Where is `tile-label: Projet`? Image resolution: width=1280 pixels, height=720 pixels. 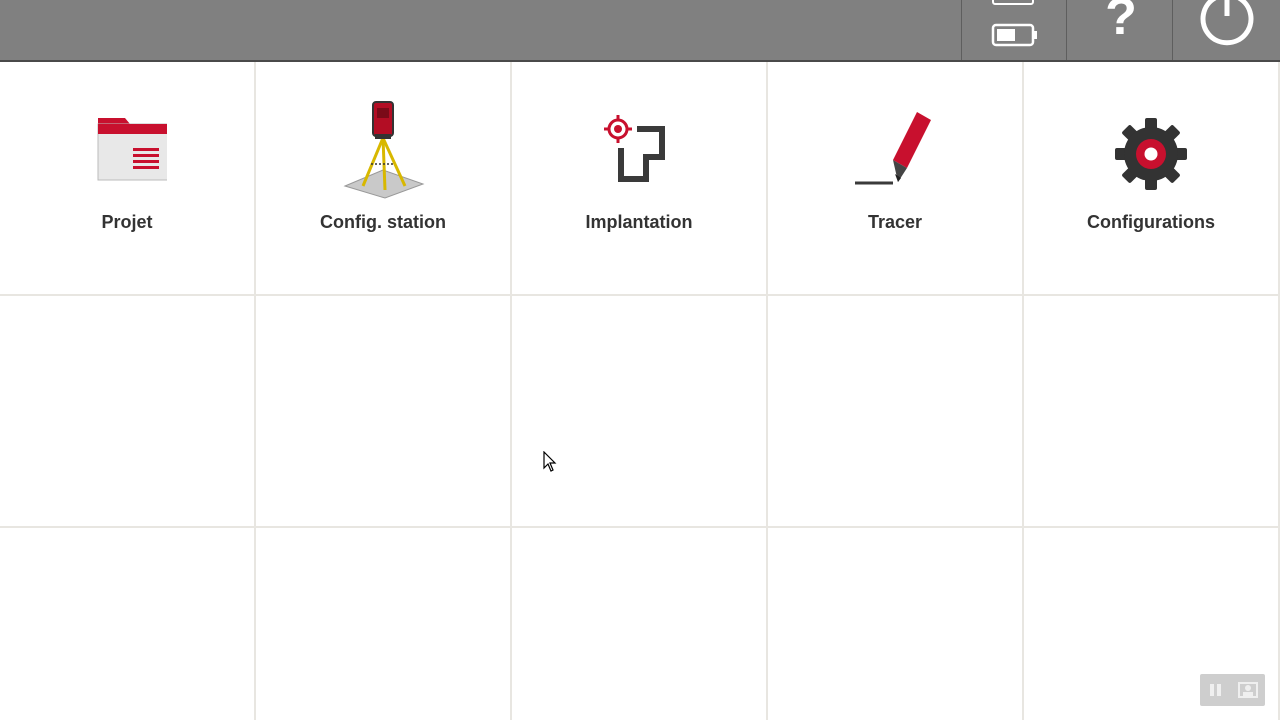
tile-label: Projet is located at coordinates (127, 222).